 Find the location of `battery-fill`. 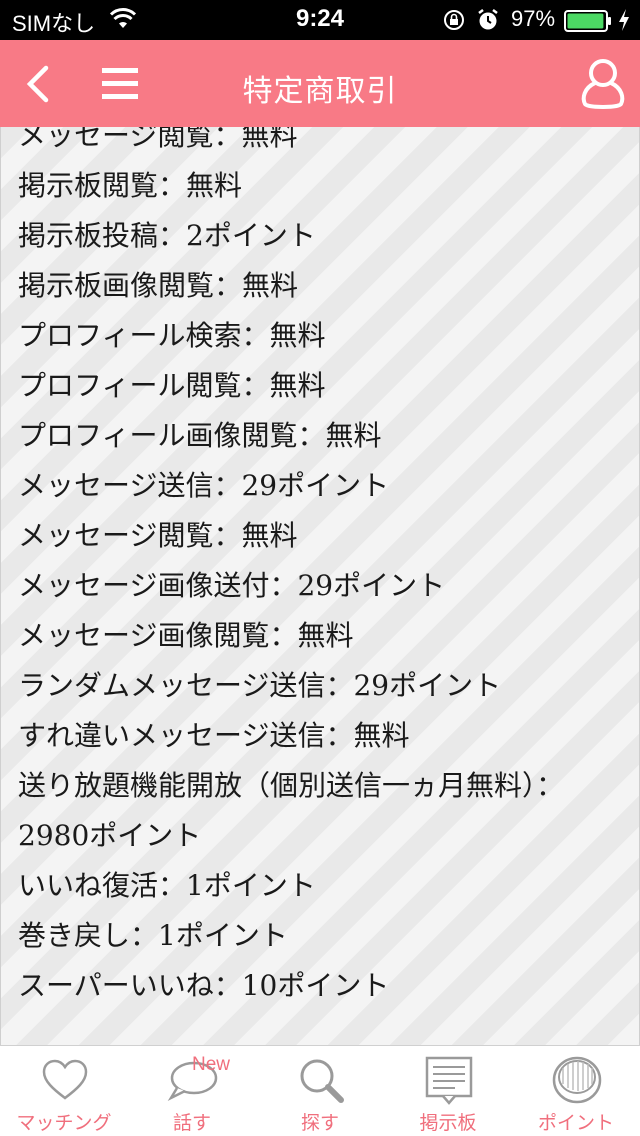

battery-fill is located at coordinates (585, 21).